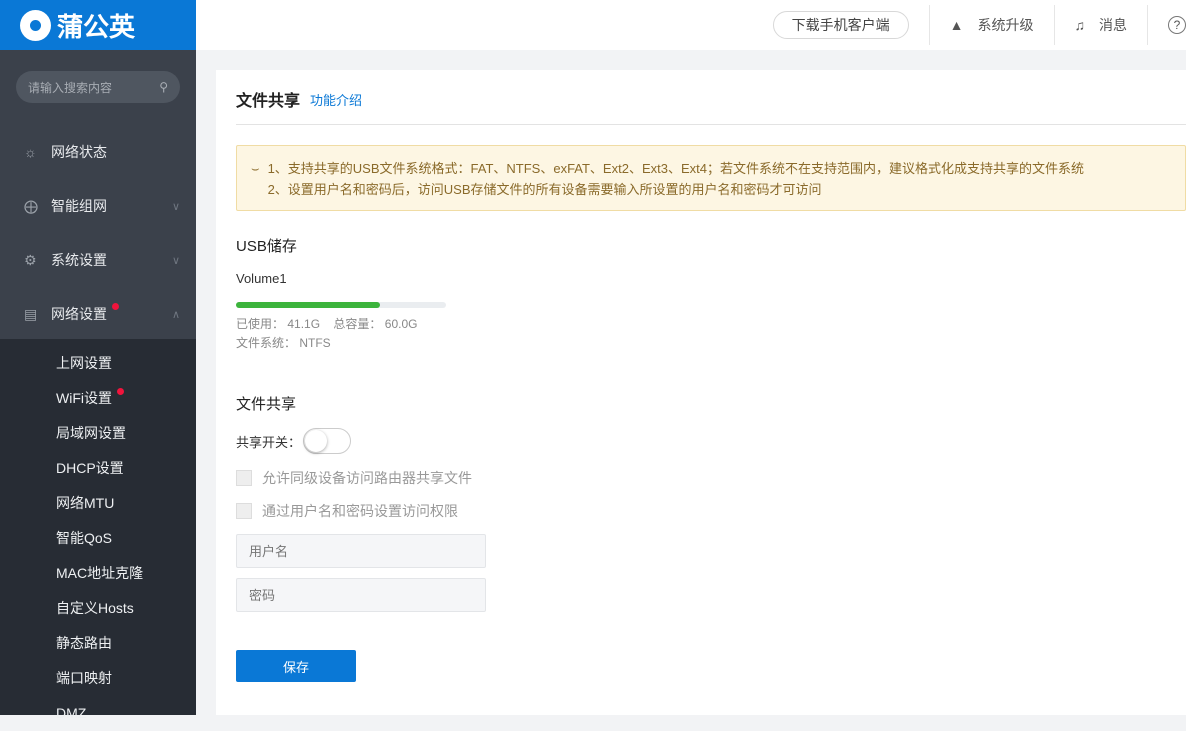 The image size is (1186, 731). I want to click on network-icon: ⨁, so click(31, 205).